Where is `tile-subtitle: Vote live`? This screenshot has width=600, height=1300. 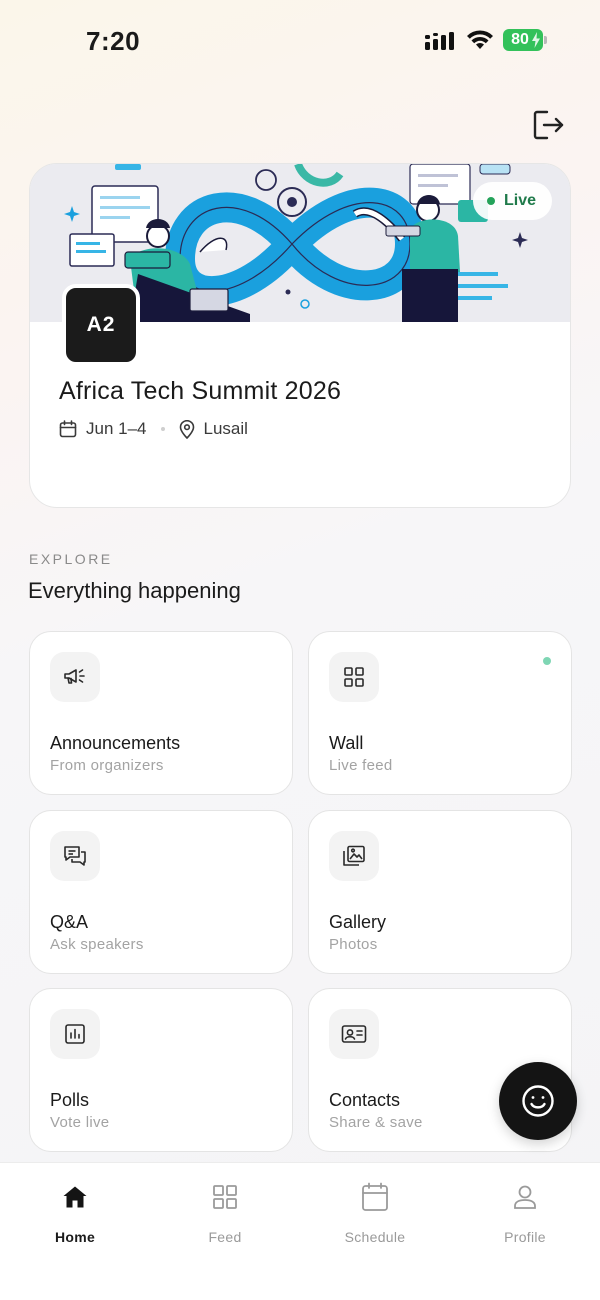
tile-subtitle: Vote live is located at coordinates (80, 1122).